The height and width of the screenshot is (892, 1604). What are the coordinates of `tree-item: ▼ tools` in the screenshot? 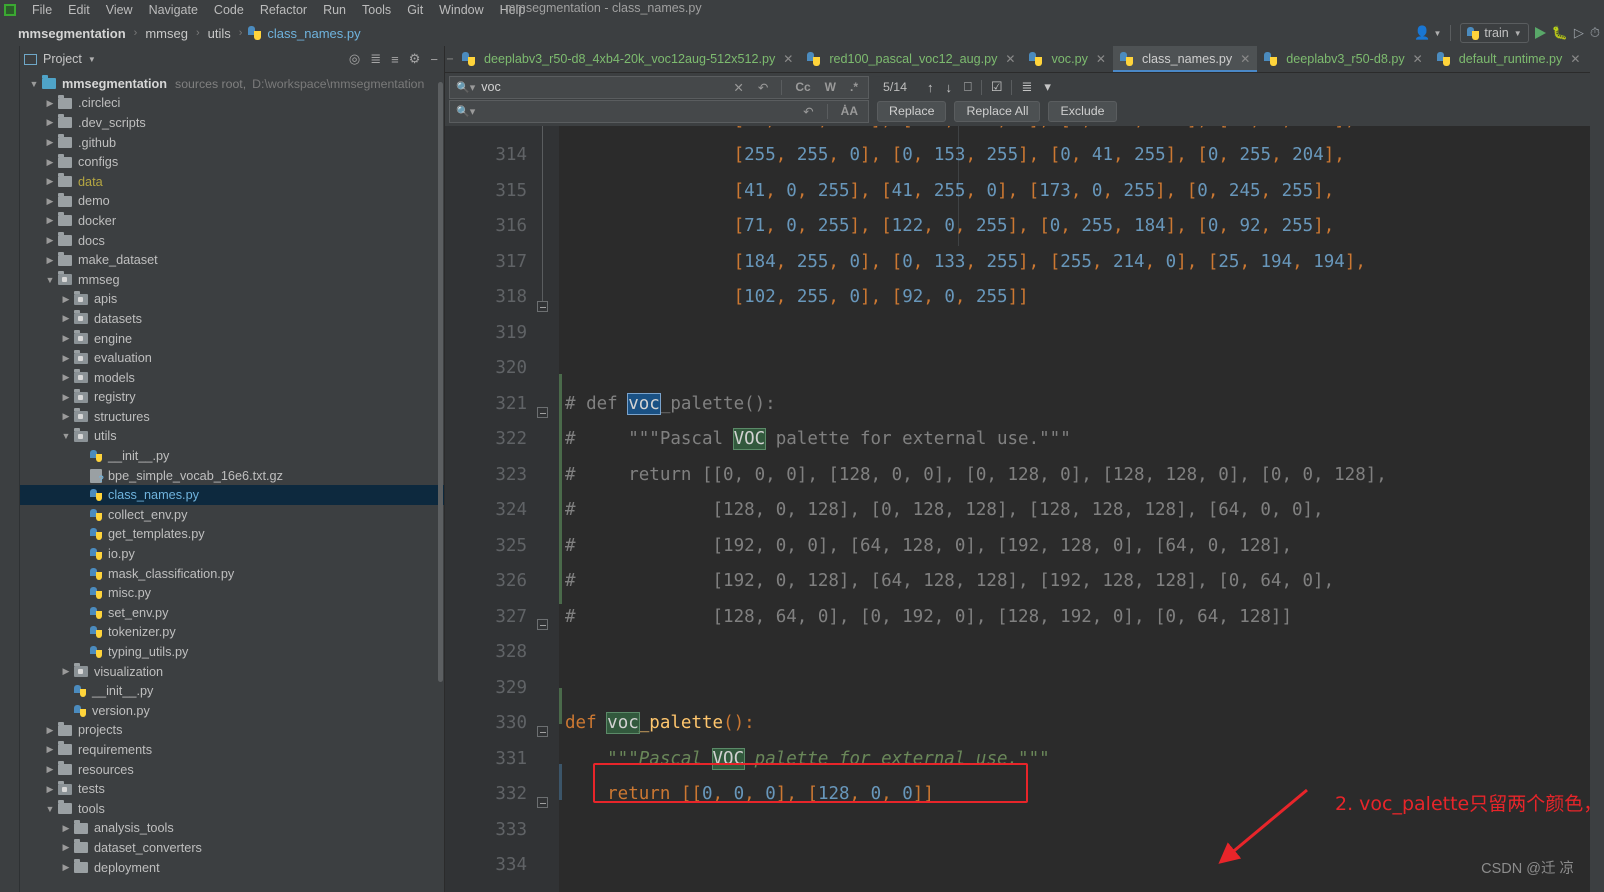 It's located at (232, 809).